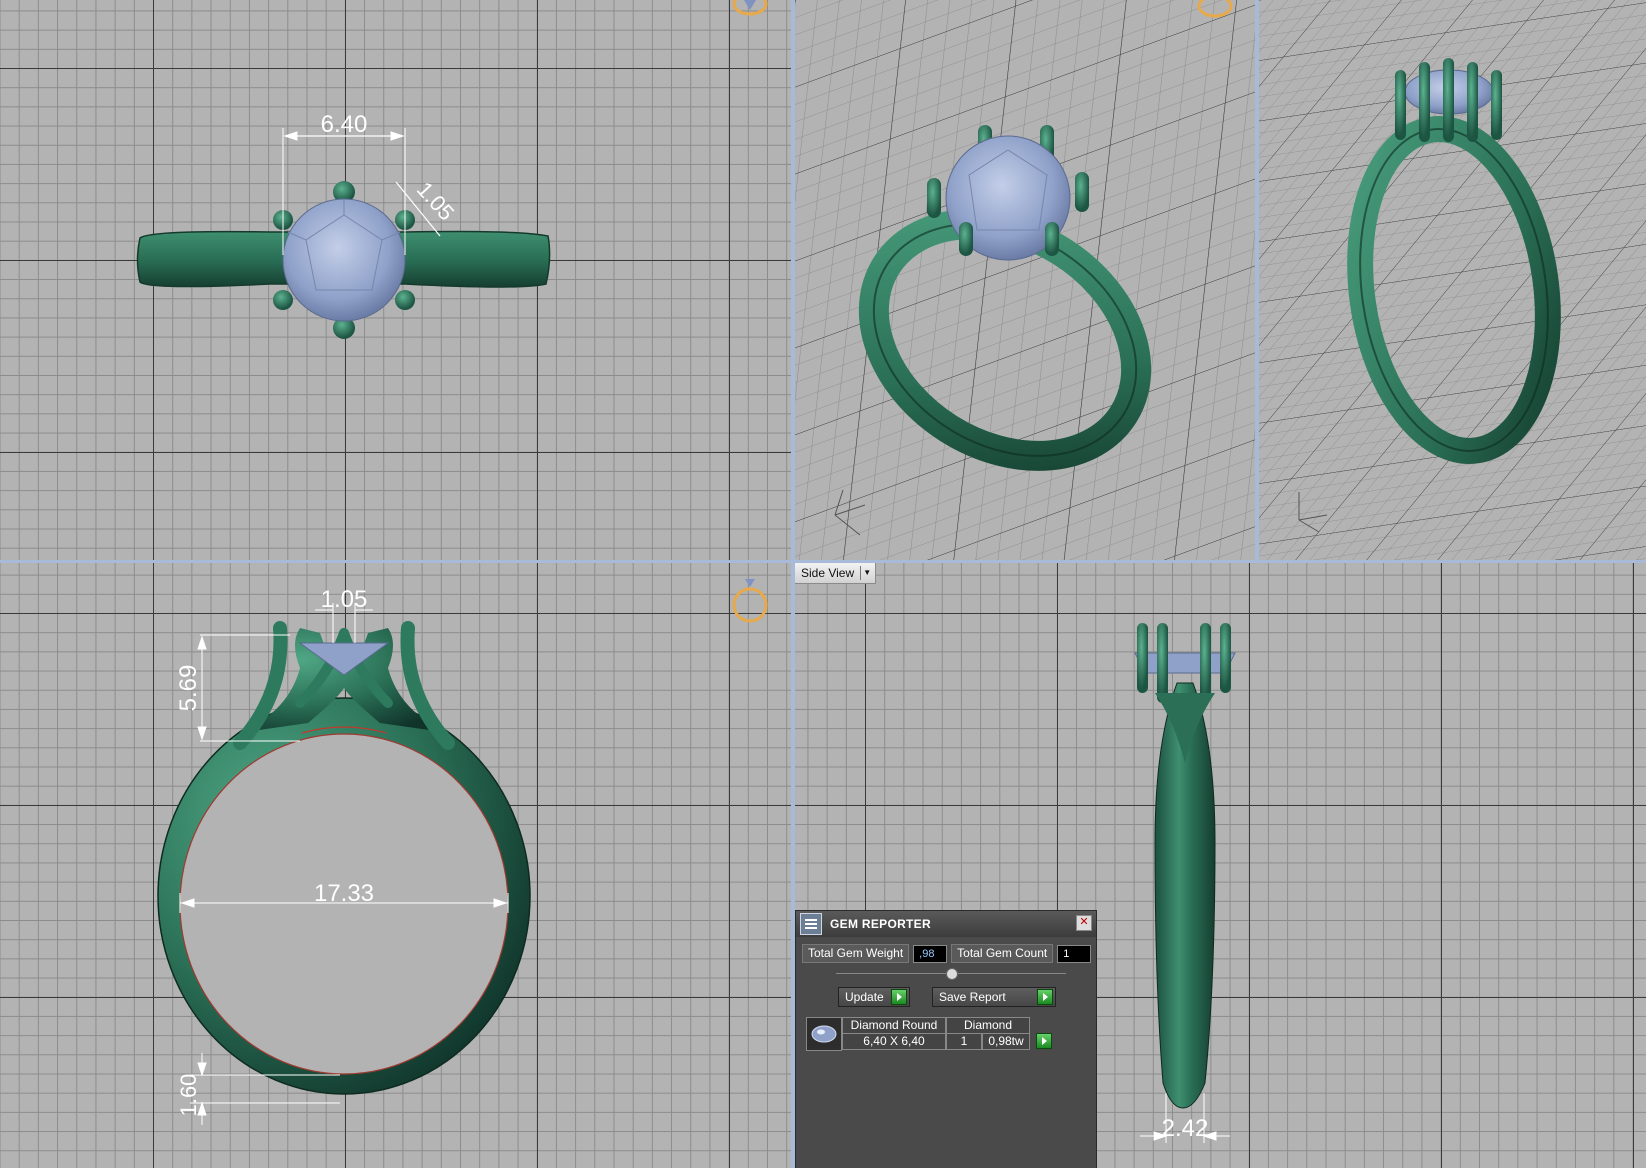  What do you see at coordinates (823, 561) in the screenshot?
I see `viewport-divider-horizontal` at bounding box center [823, 561].